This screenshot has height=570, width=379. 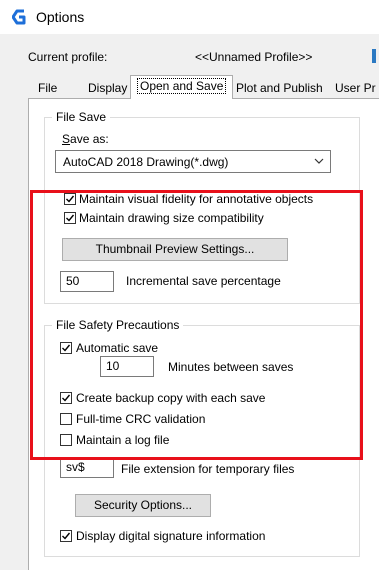 I want to click on profile-icon, so click(x=374, y=56).